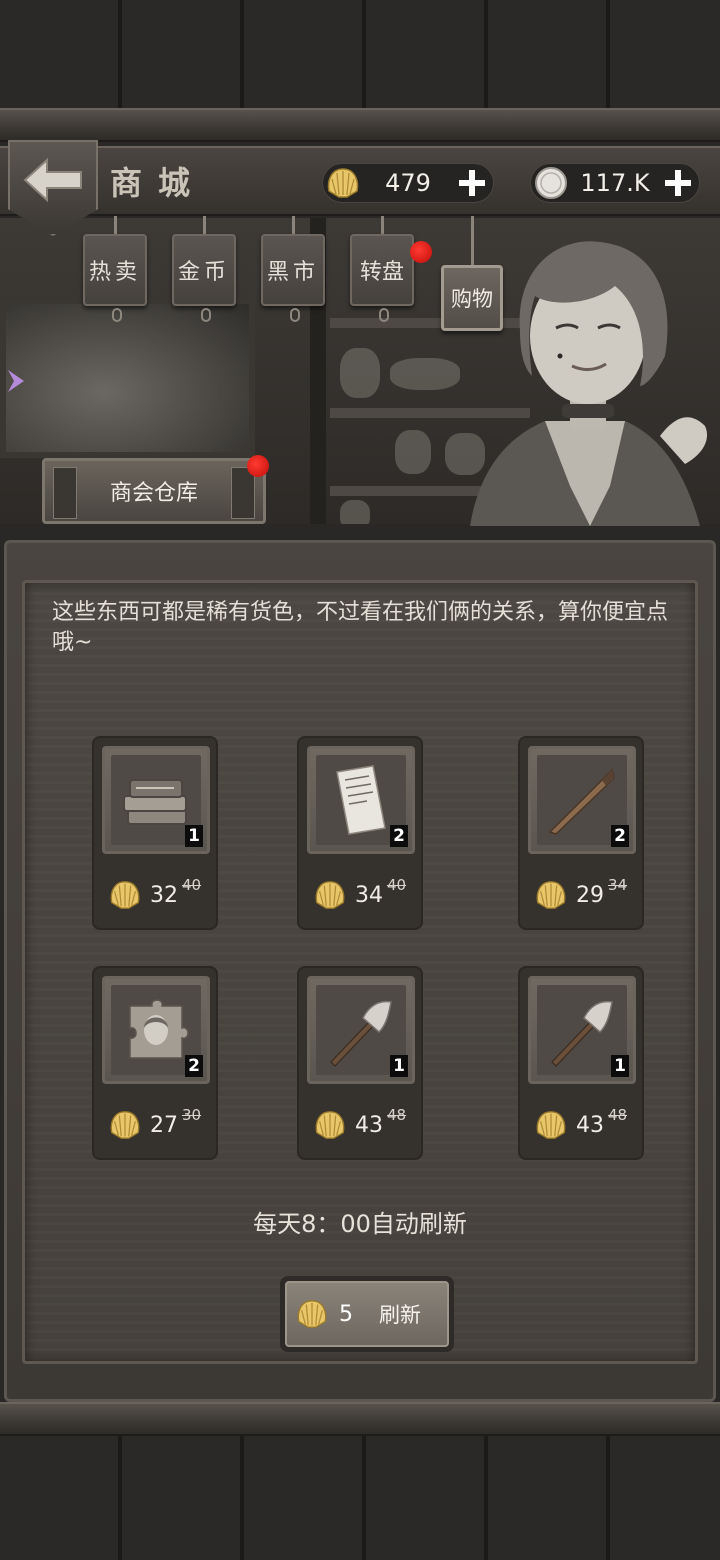  I want to click on price-row: 34 40, so click(360, 894).